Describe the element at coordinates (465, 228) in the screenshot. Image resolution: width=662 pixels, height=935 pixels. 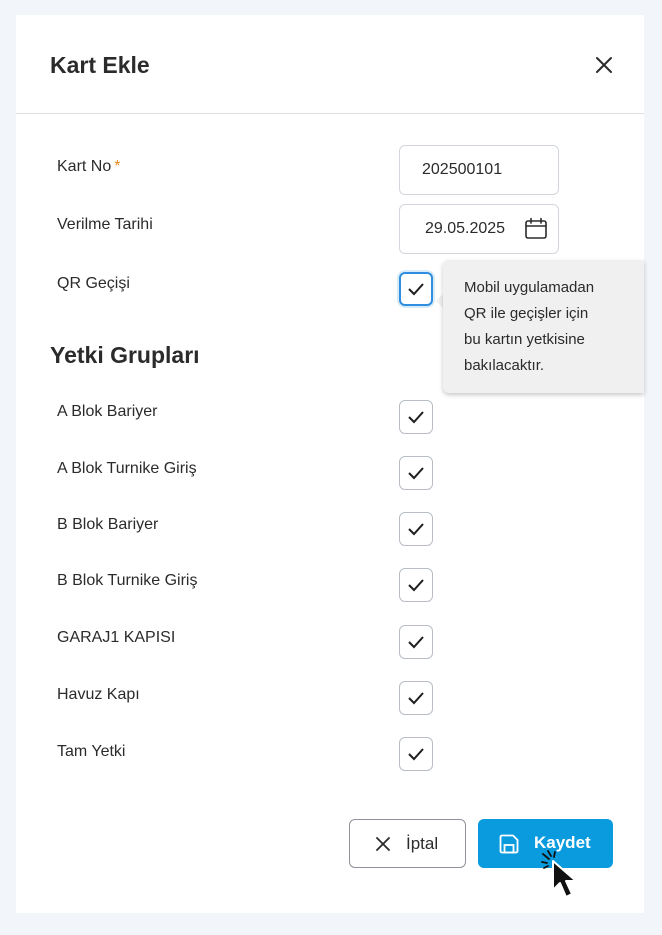
I see `issue-date-value: 29.05.2025` at that location.